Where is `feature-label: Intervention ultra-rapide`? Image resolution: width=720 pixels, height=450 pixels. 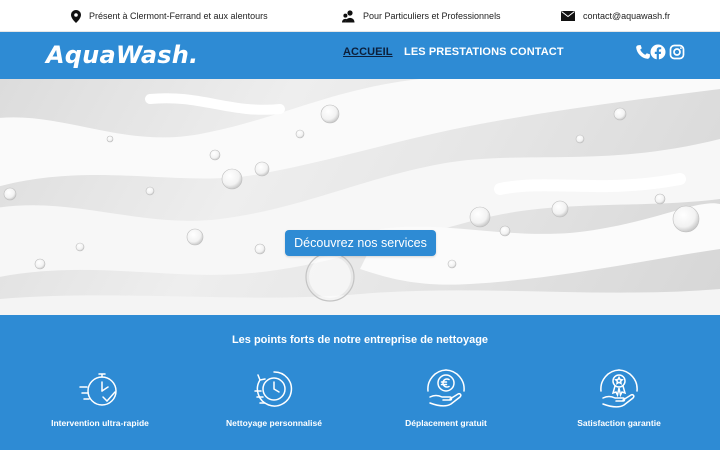
feature-label: Intervention ultra-rapide is located at coordinates (100, 423).